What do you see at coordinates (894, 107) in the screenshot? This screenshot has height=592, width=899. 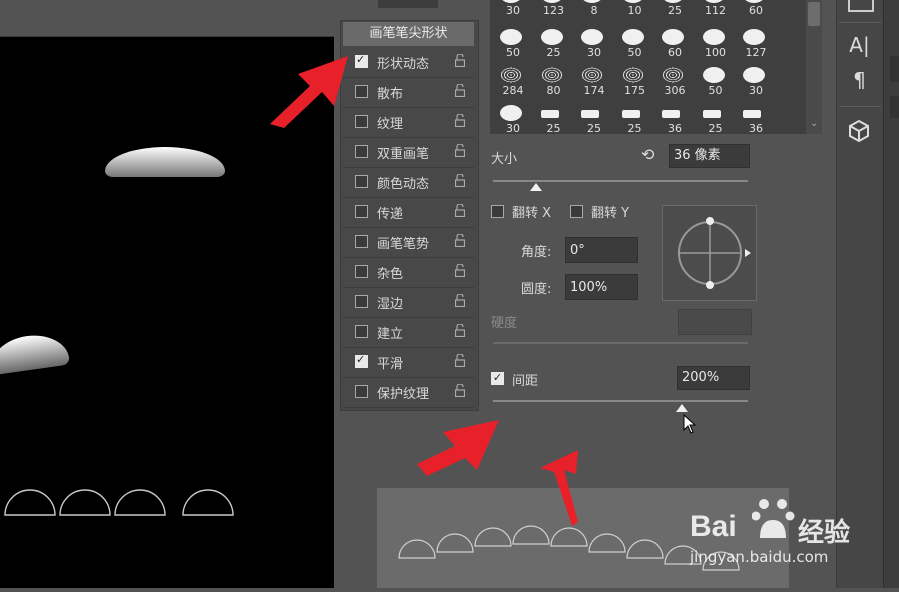 I see `far-right-field` at bounding box center [894, 107].